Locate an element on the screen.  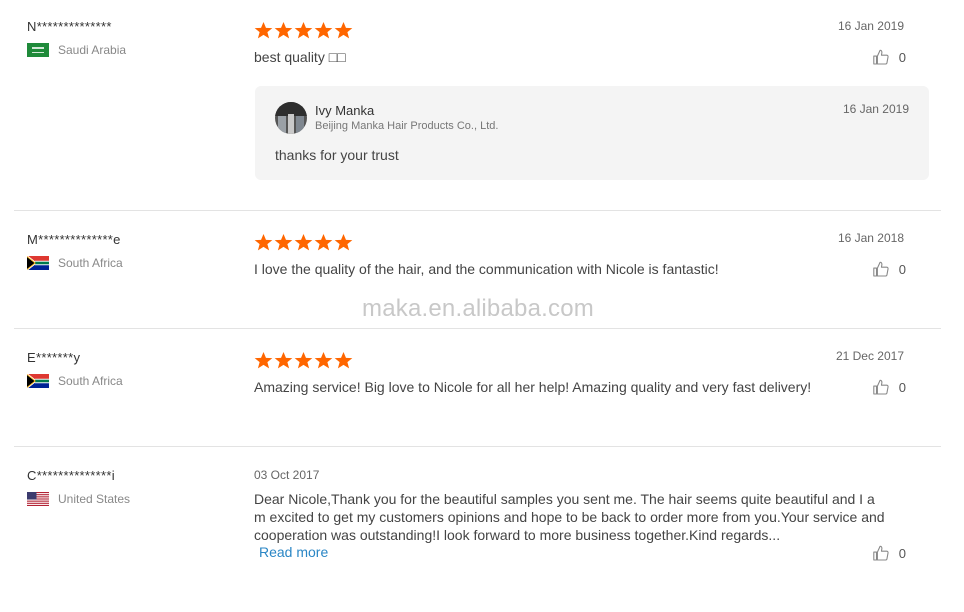
saudi-arabia-flag-icon is located at coordinates (38, 50).